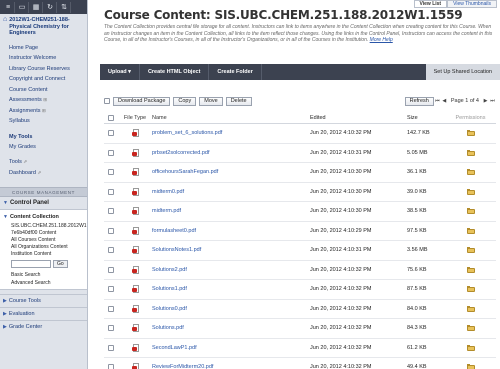  Describe the element at coordinates (43, 300) in the screenshot. I see `sidebar-item-course-tools: ▶ Course Tools` at that location.